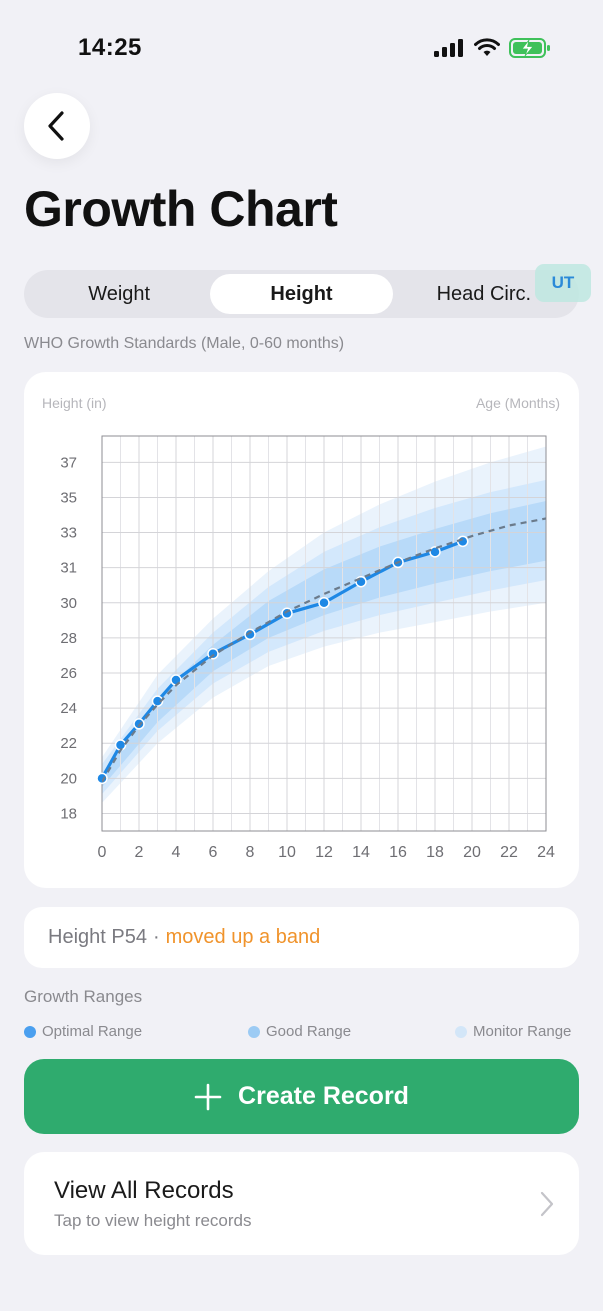 The height and width of the screenshot is (1311, 603). What do you see at coordinates (144, 1190) in the screenshot?
I see `records-title: View All Records` at bounding box center [144, 1190].